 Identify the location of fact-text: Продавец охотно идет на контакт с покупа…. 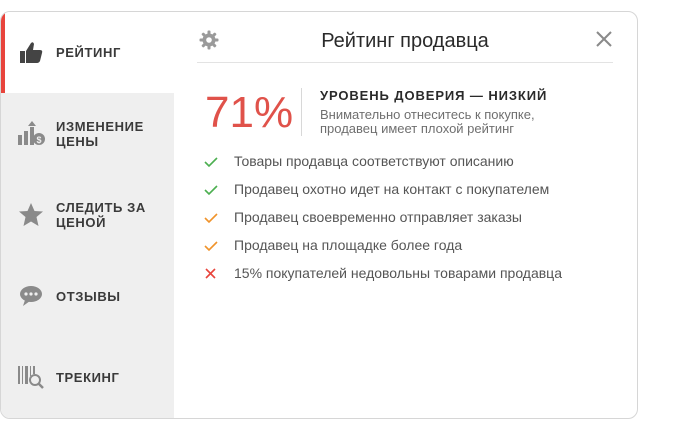
(392, 189).